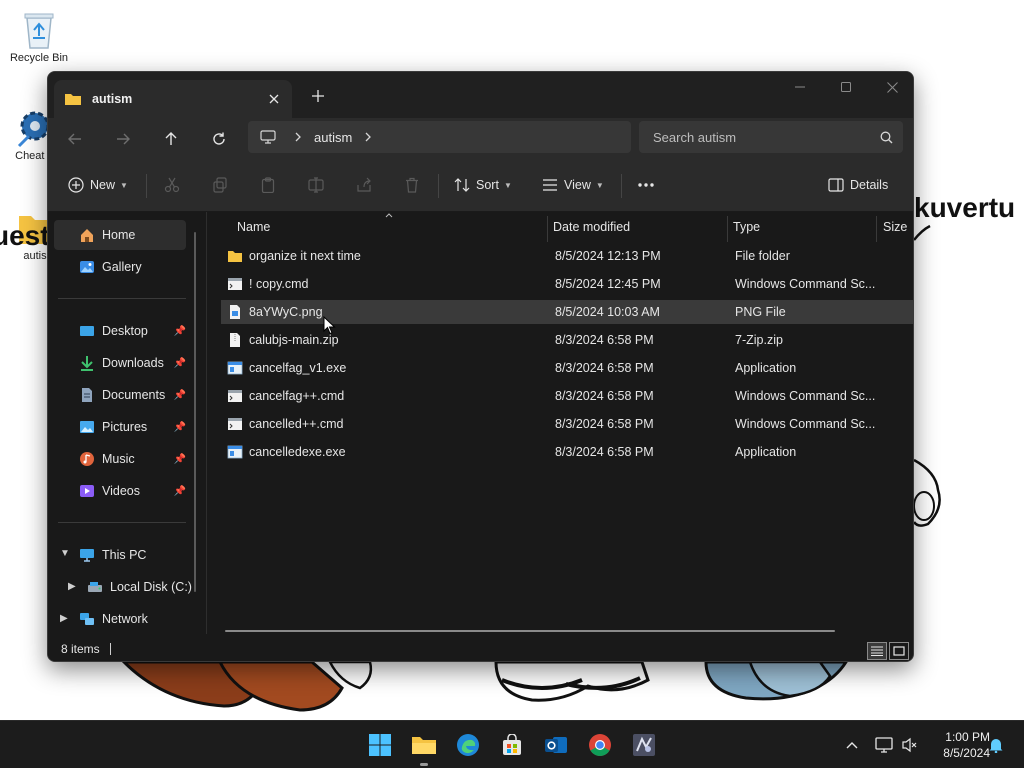  I want to click on file-name-cell: organize it next time, so click(382, 256).